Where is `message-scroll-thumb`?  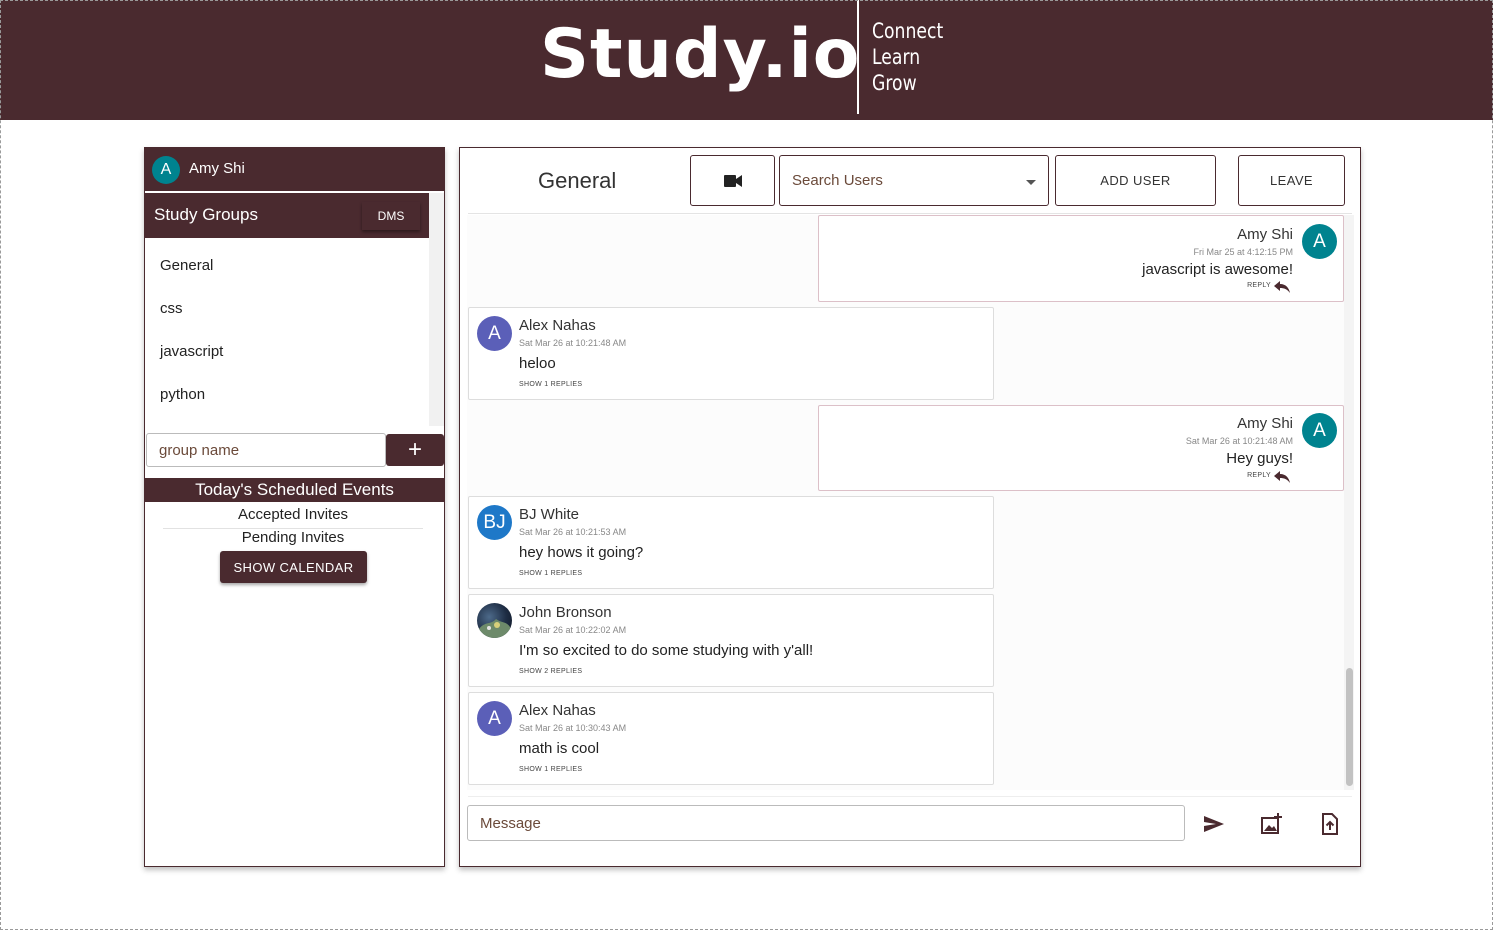
message-scroll-thumb is located at coordinates (1349, 727).